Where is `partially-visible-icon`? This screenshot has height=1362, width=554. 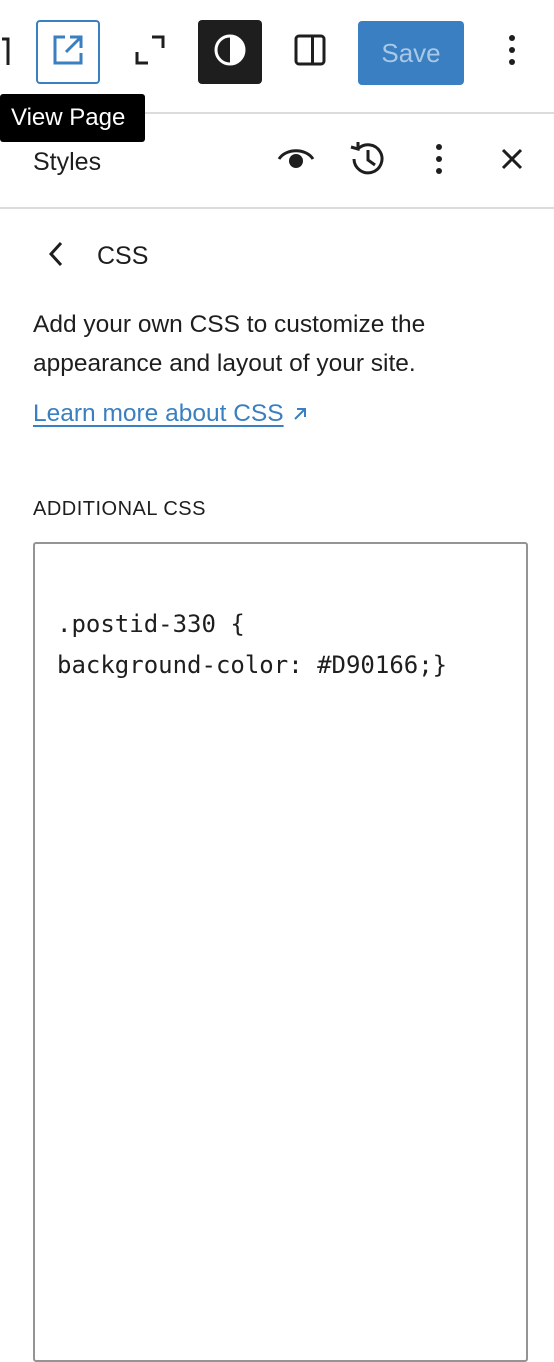 partially-visible-icon is located at coordinates (6, 52).